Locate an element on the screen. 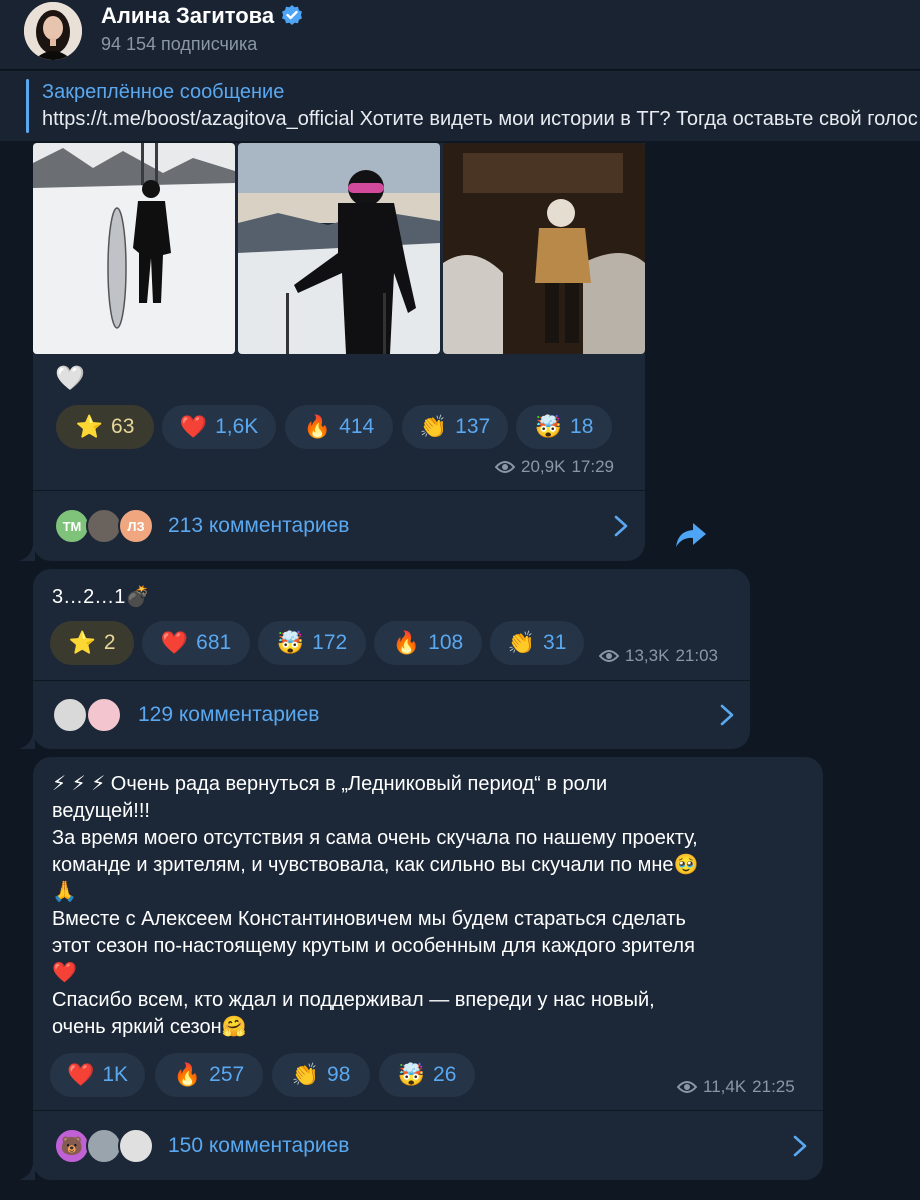 This screenshot has width=920, height=1200. reaction-count: 26 is located at coordinates (445, 1074).